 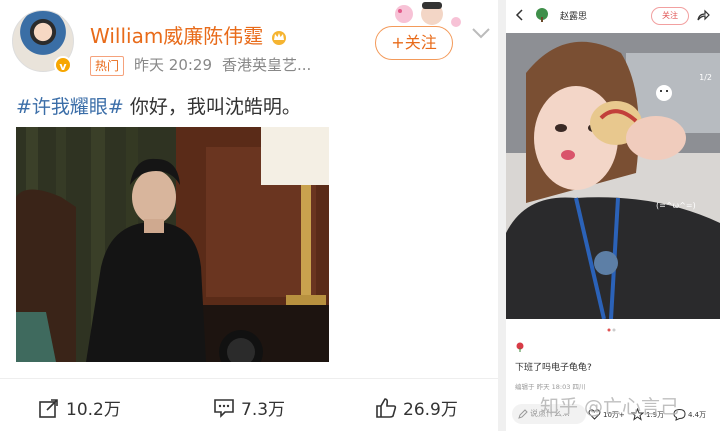 I want to click on share-icon, so click(x=703, y=15).